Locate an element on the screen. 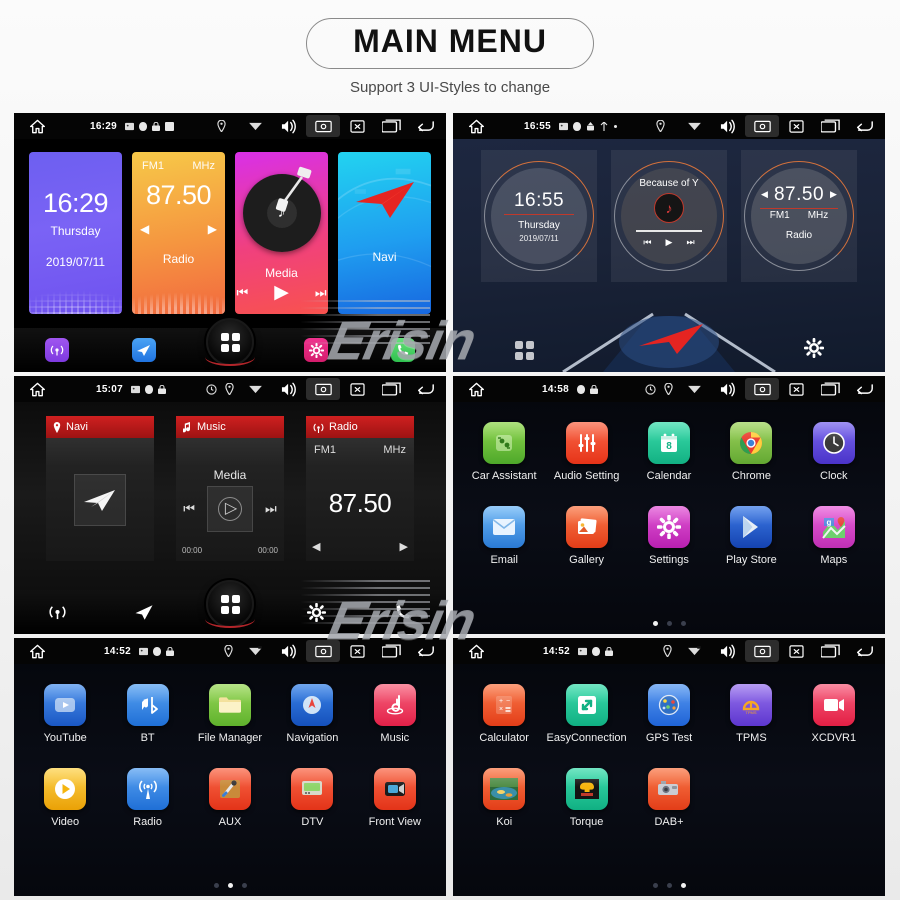 The height and width of the screenshot is (900, 900). app-navigation: Navigation is located at coordinates (312, 714).